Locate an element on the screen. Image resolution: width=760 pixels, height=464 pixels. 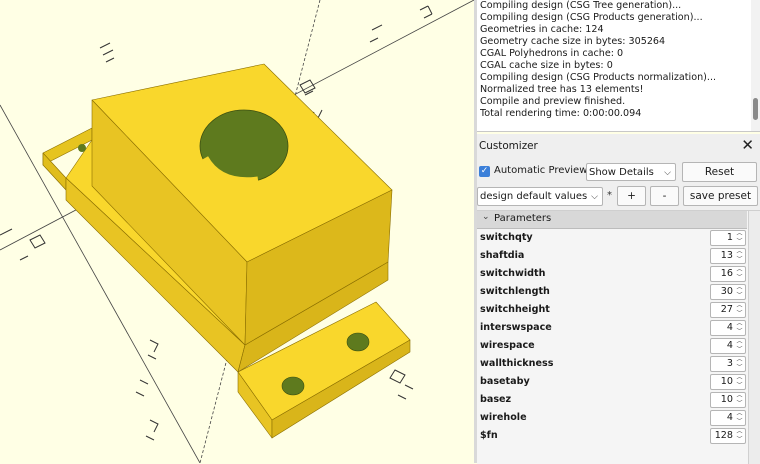
param-spinbox: 16 ︿ ﹀ is located at coordinates (728, 274).